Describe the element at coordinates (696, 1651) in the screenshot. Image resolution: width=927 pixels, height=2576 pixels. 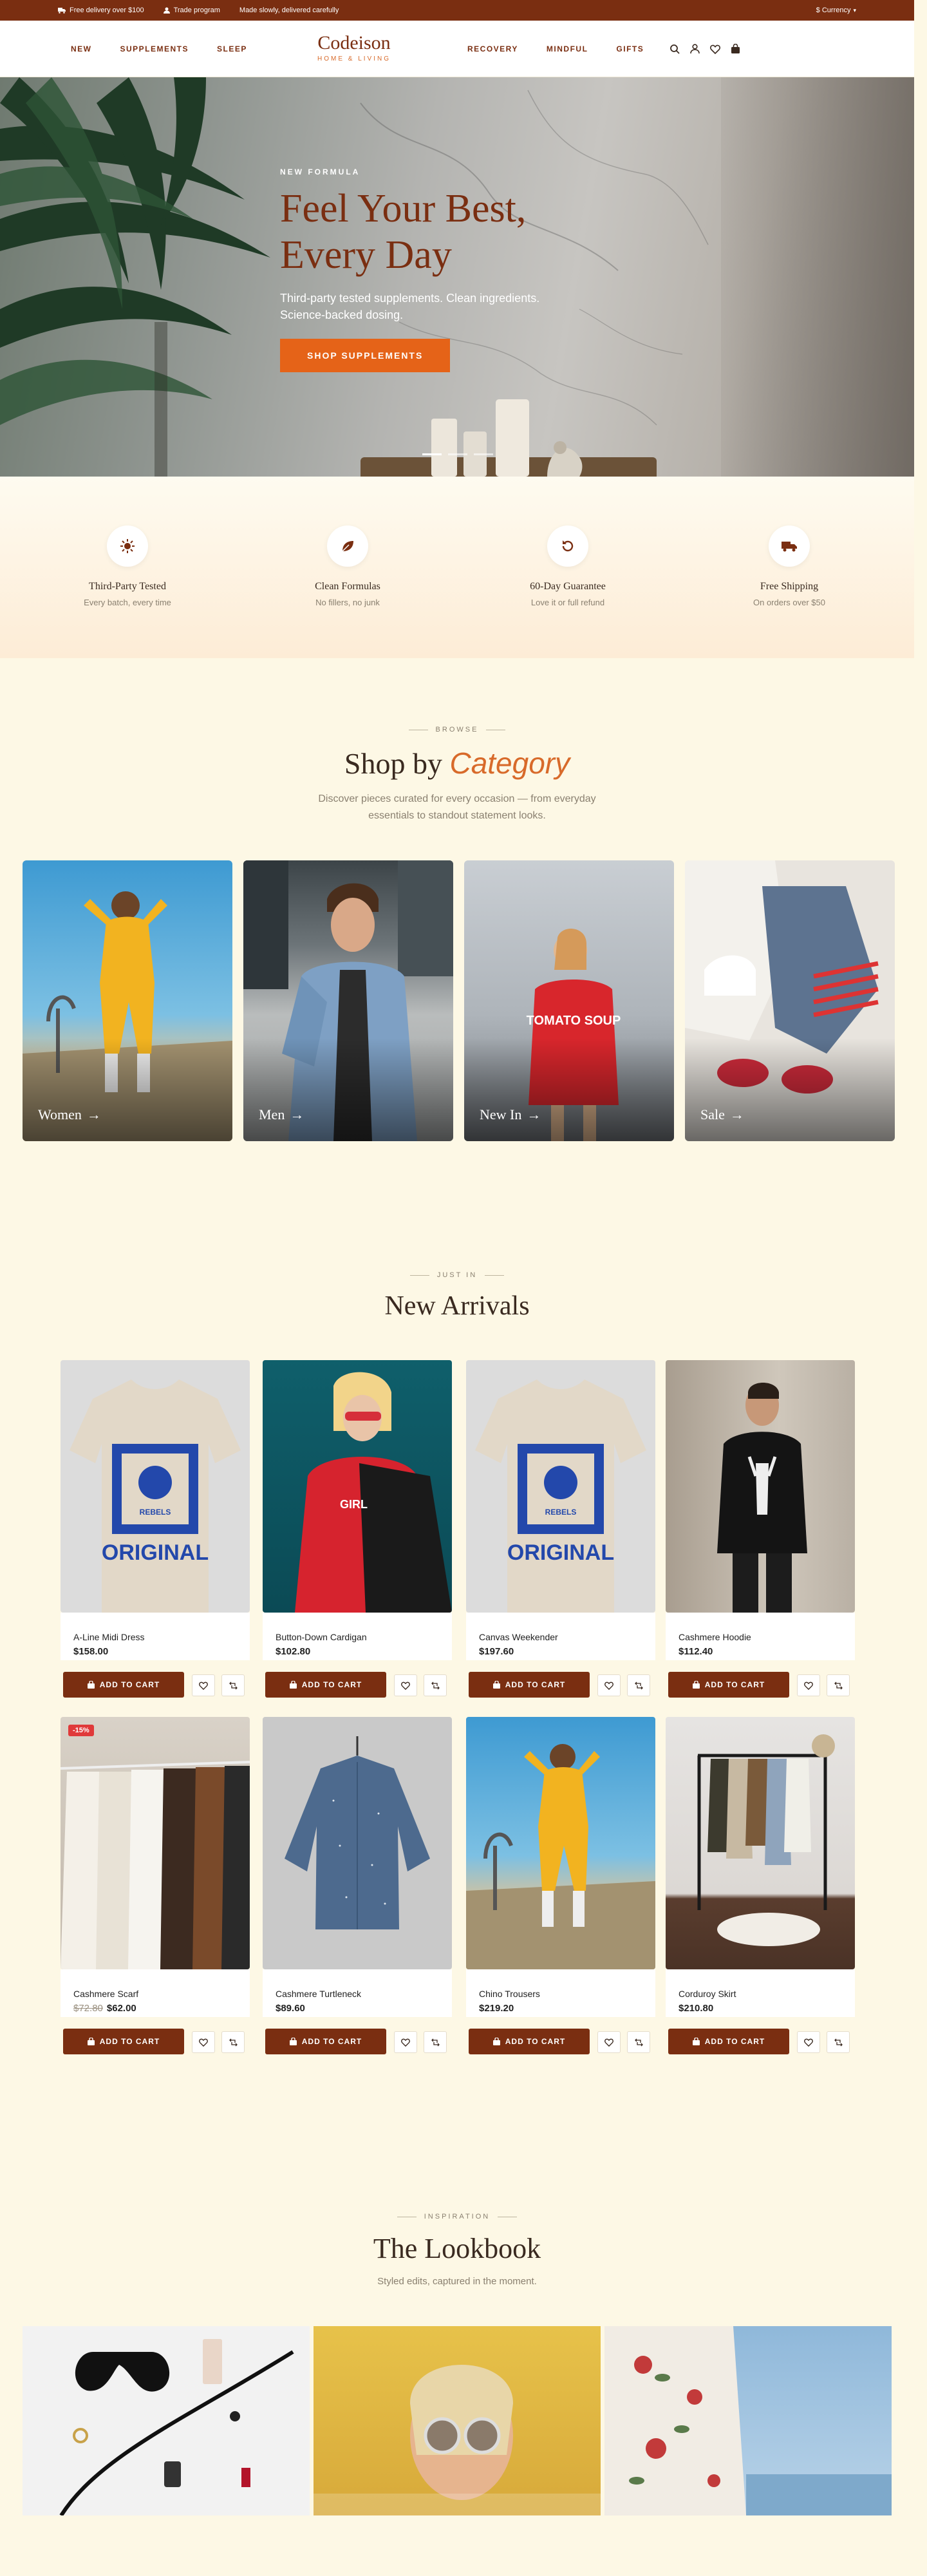
I see `product-price: $112.40` at that location.